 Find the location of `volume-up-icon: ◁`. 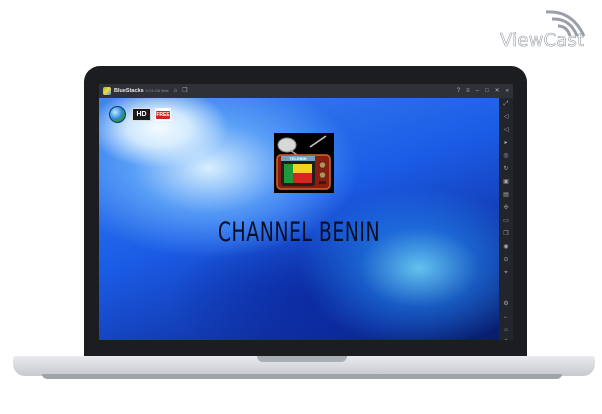

volume-up-icon: ◁ is located at coordinates (506, 117).